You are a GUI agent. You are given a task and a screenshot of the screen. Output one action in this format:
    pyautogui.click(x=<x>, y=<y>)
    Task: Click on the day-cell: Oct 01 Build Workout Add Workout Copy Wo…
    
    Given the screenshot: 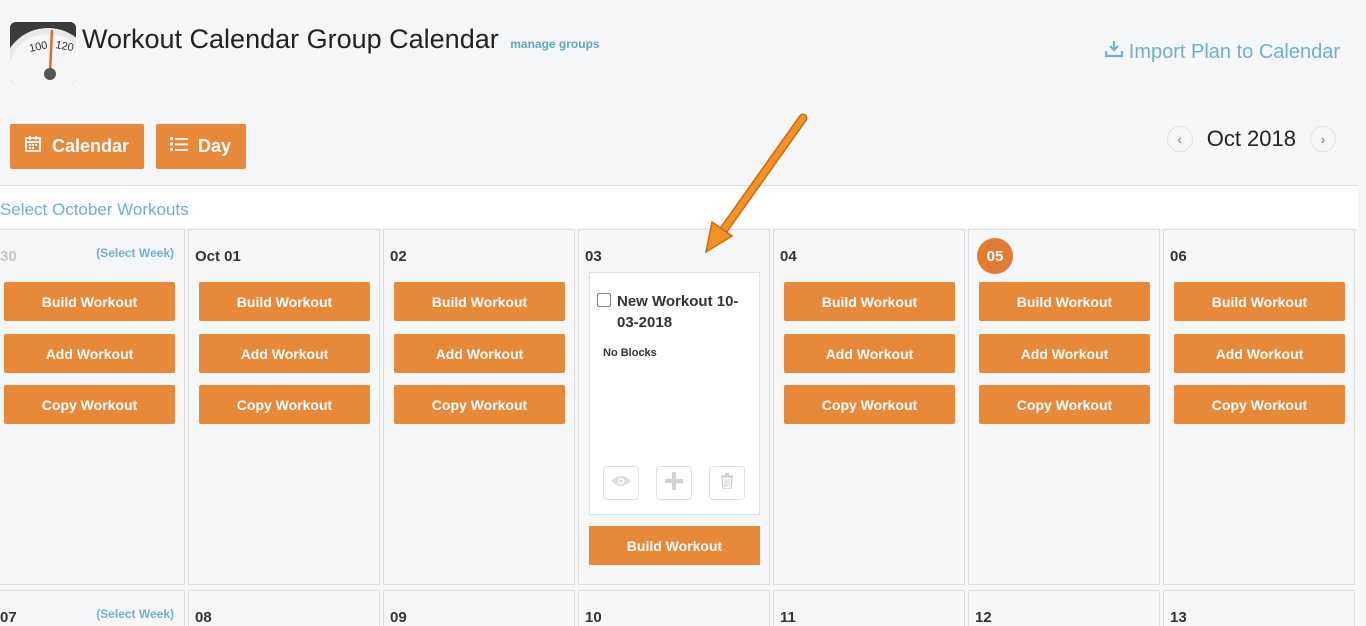 What is the action you would take?
    pyautogui.click(x=284, y=407)
    